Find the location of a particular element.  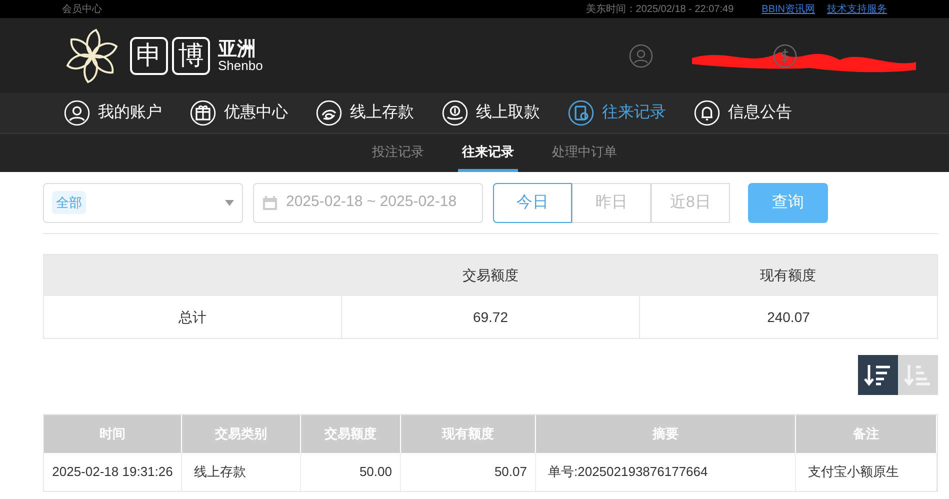

summary-header: 交易额度 is located at coordinates (490, 275).